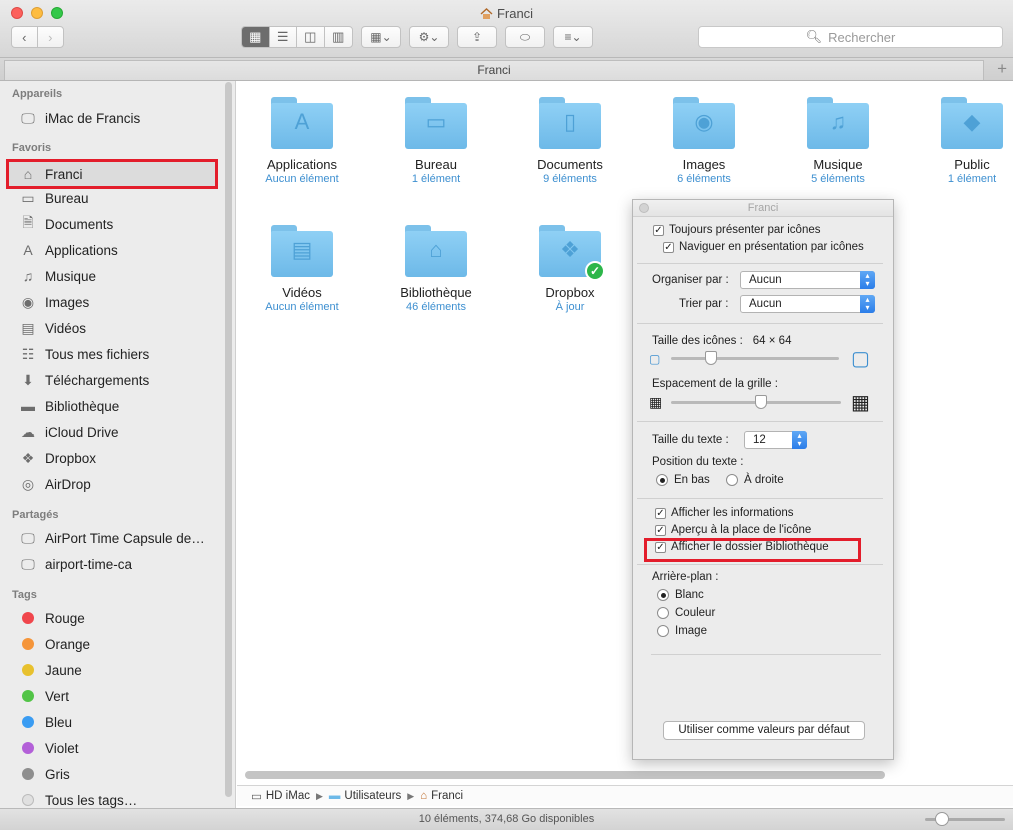 Image resolution: width=1013 pixels, height=830 pixels. Describe the element at coordinates (690, 440) in the screenshot. I see `text-size-label: Taille du texte :` at that location.